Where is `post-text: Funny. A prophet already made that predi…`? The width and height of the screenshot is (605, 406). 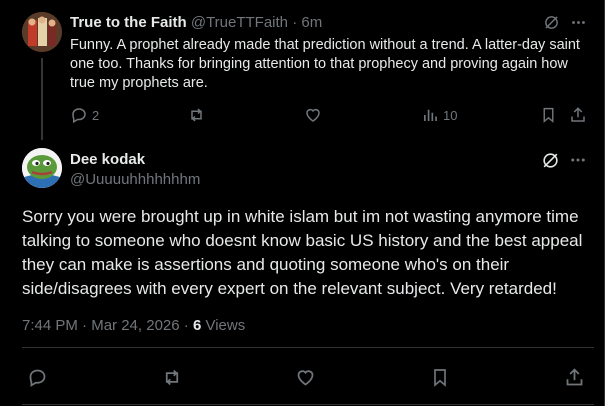 post-text: Funny. A prophet already made that predi… is located at coordinates (325, 64).